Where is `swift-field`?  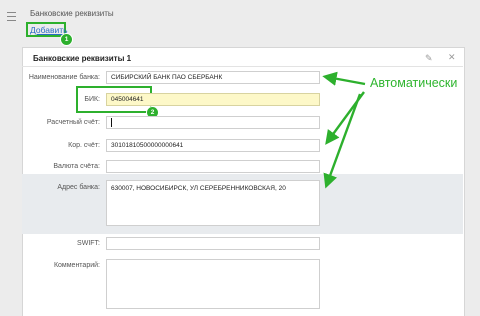
swift-field is located at coordinates (213, 243).